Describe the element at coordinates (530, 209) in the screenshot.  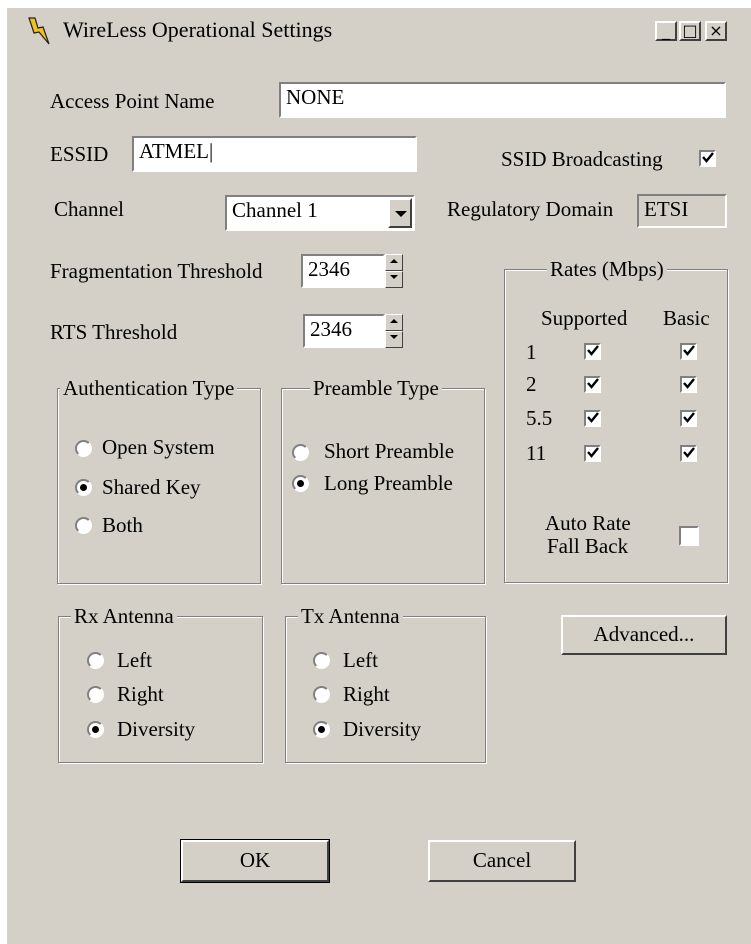
I see `regulatory-domain-label: Regulatory Domain` at that location.